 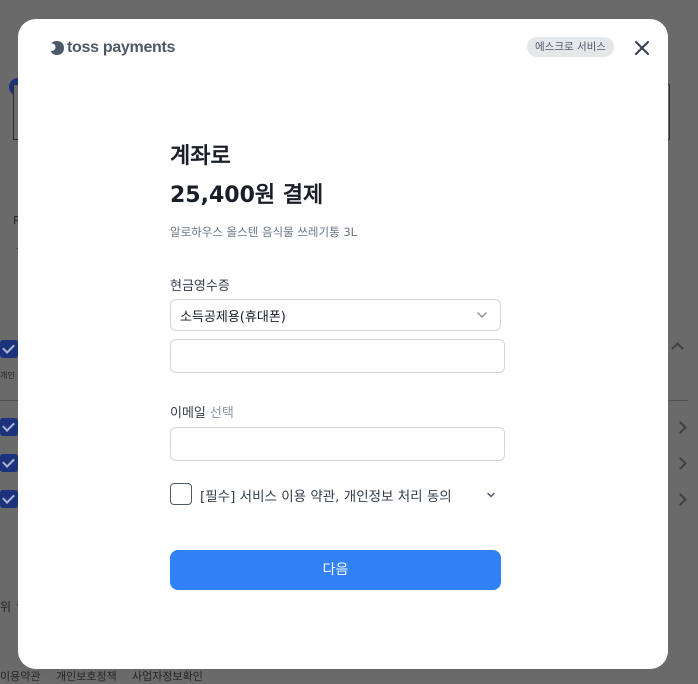 I want to click on payment-amount-title: 25,400원 결제, so click(x=247, y=195).